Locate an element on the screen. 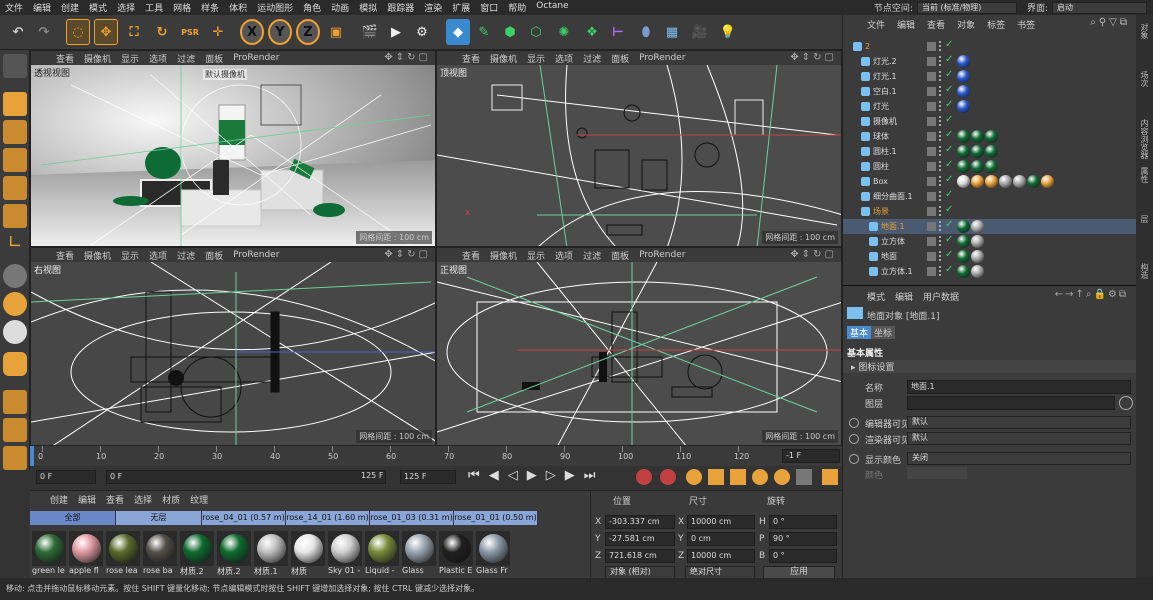 The height and width of the screenshot is (600, 1153). edges-mode-icon is located at coordinates (15, 188).